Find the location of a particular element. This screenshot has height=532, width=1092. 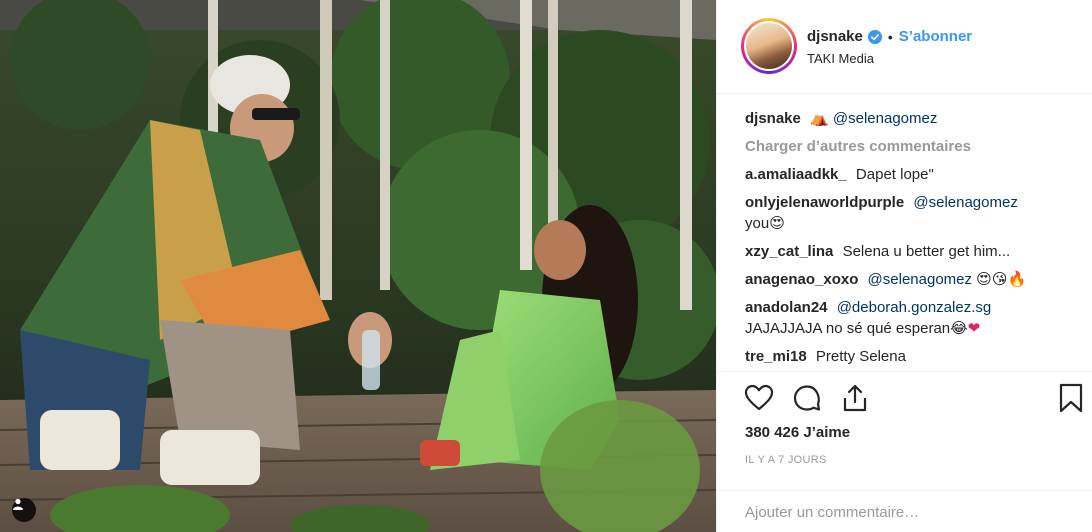

post-header: djsnake • S’abonner TAKI Media is located at coordinates (904, 47).